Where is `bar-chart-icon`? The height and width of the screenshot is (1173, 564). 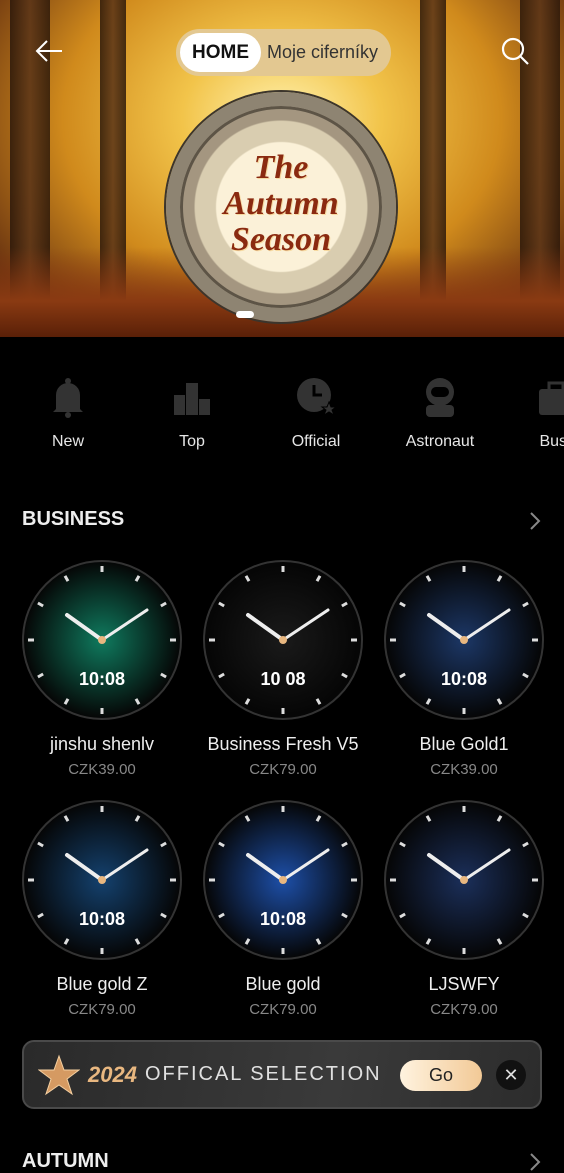
bar-chart-icon is located at coordinates (192, 399).